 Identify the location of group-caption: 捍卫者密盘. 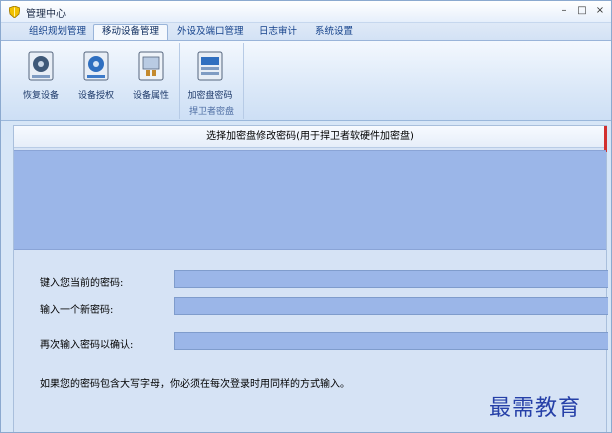
(211, 112).